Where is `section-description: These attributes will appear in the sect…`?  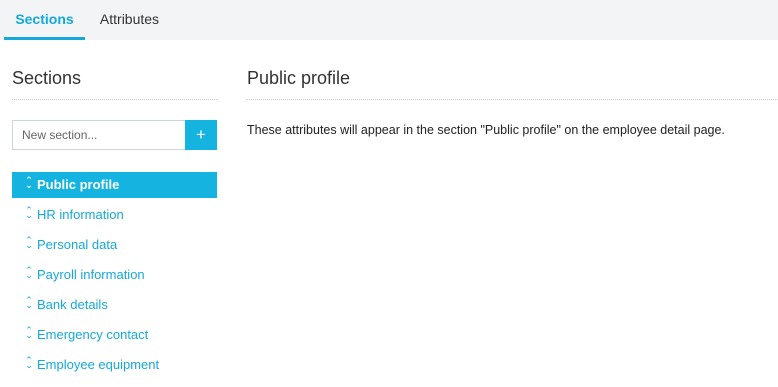
section-description: These attributes will appear in the sect… is located at coordinates (486, 130).